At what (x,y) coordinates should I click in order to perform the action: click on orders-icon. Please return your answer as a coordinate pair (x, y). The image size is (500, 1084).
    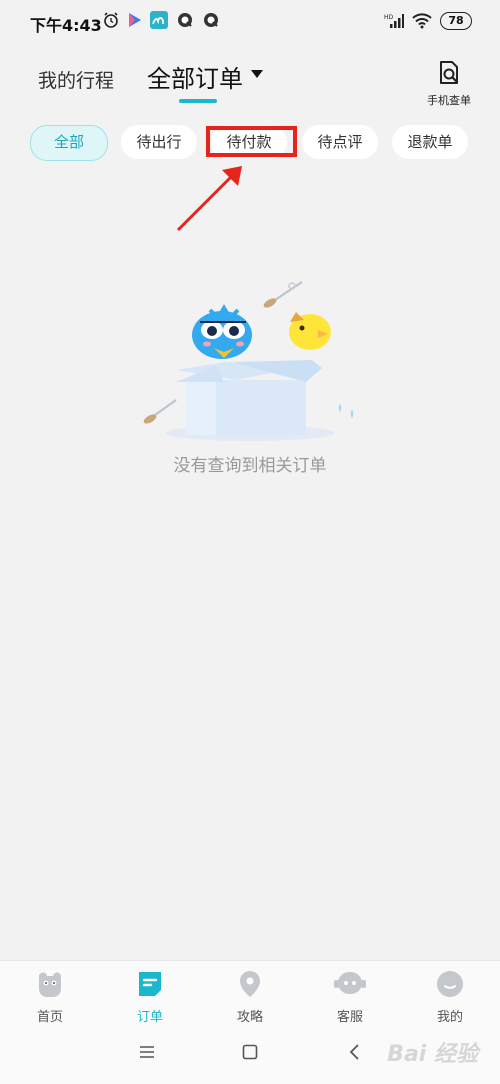
    Looking at the image, I should click on (150, 984).